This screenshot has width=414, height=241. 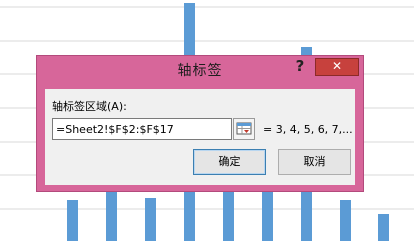 I want to click on range-collapse-icon, so click(x=244, y=128).